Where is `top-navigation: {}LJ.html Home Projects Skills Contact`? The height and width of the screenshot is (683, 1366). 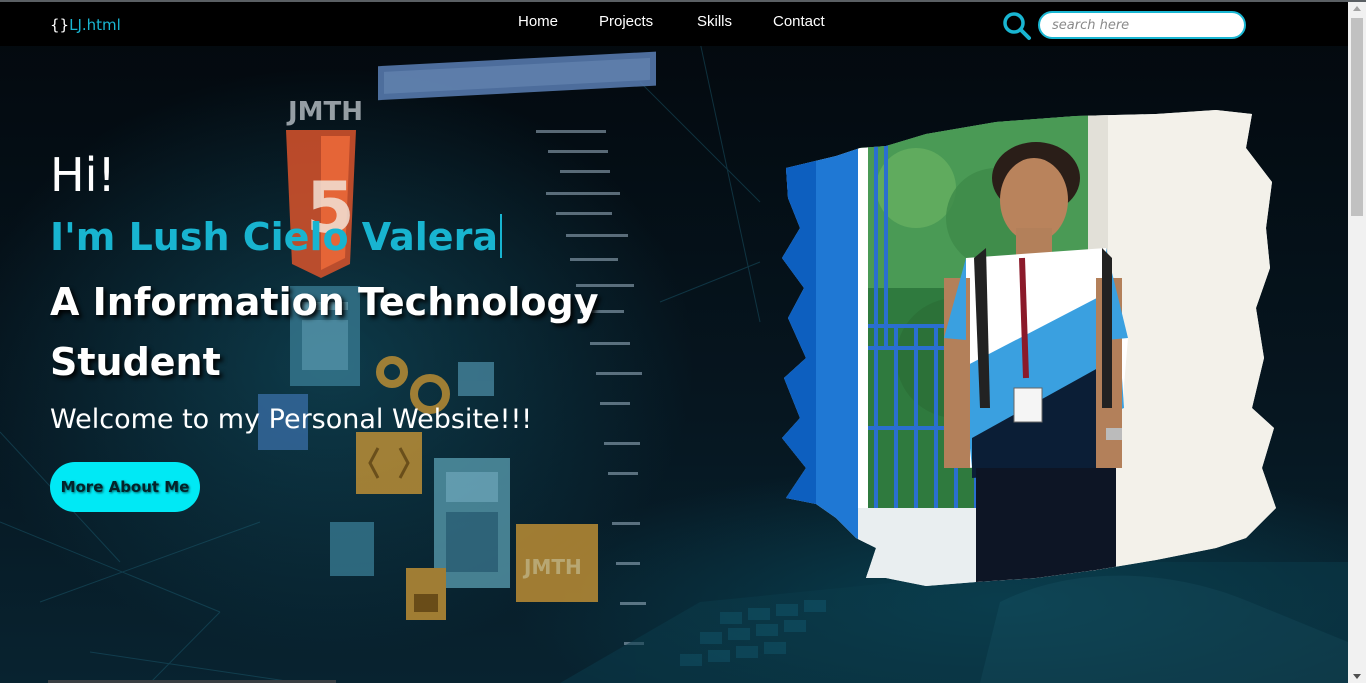
top-navigation: {}LJ.html Home Projects Skills Contact is located at coordinates (674, 24).